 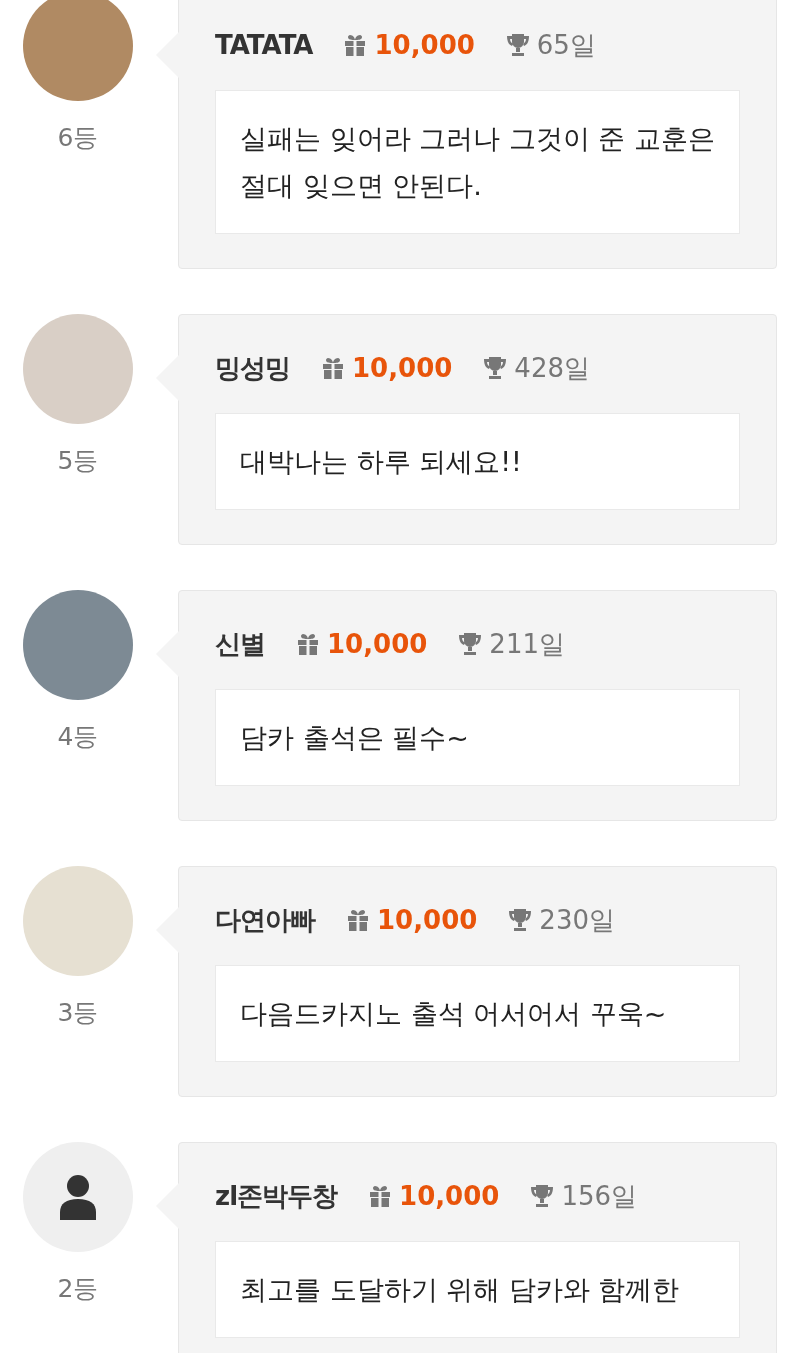 I want to click on rank-label: 2등, so click(x=78, y=1289).